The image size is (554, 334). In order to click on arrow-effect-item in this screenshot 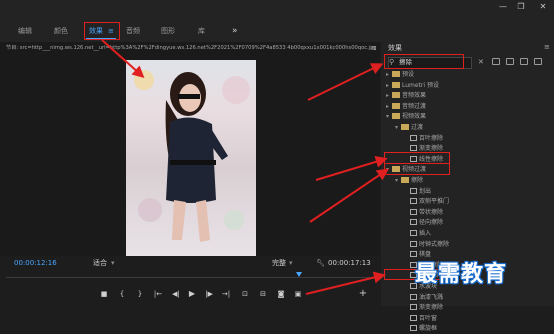, I will do `click(345, 283)`.